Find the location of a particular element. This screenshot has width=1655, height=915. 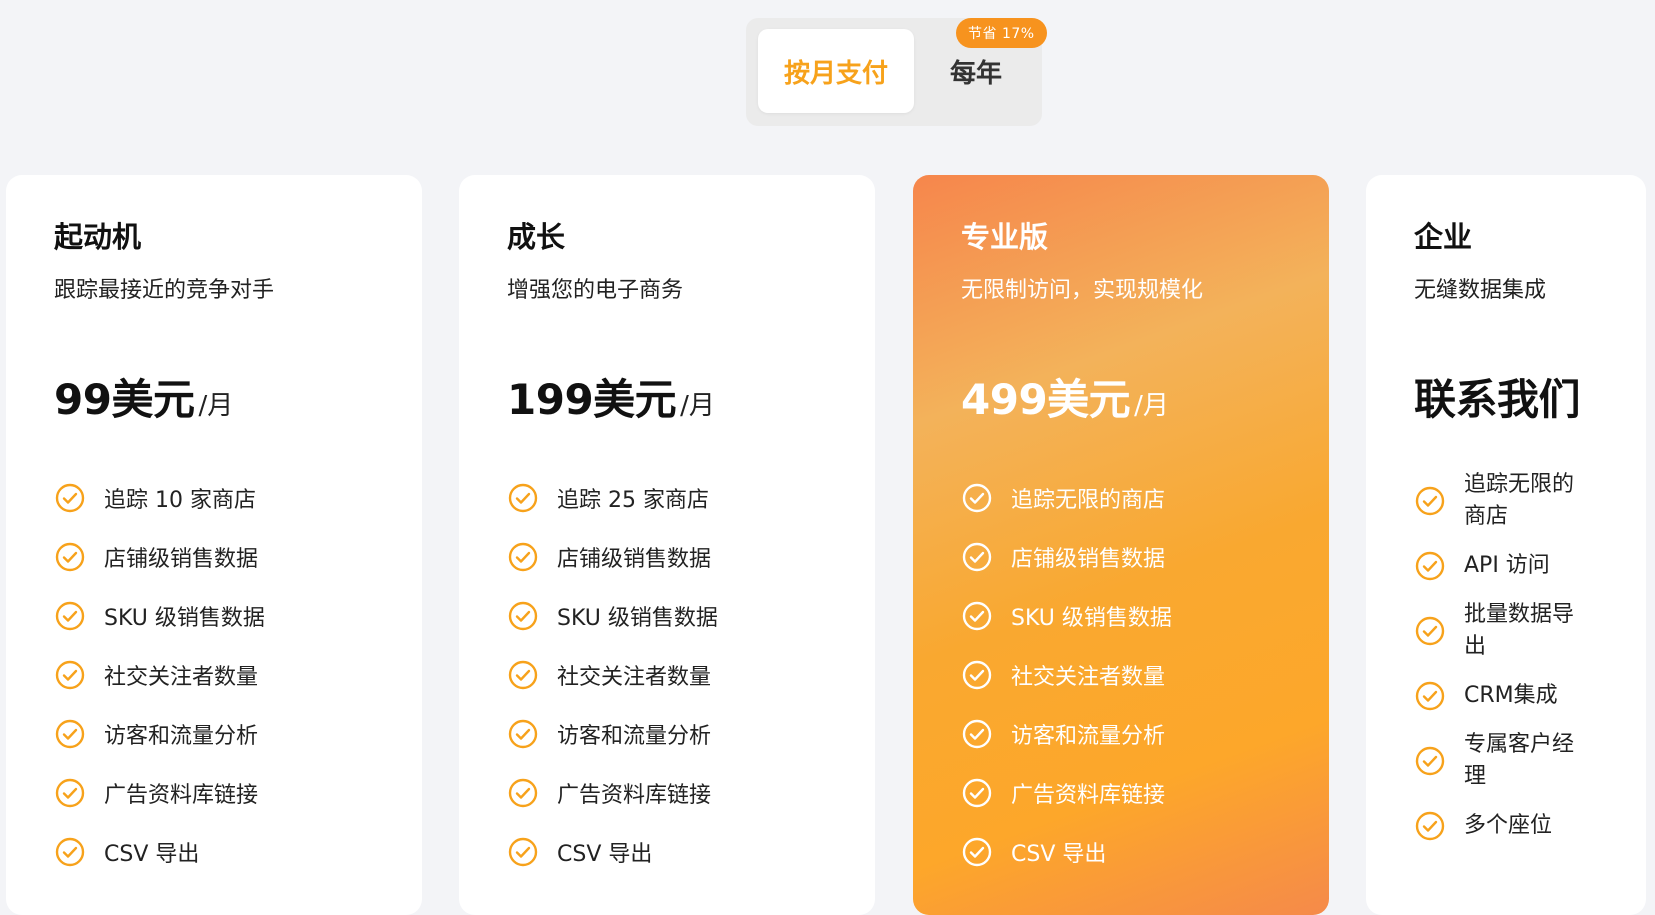

monthly-billing-label: 按月支付 is located at coordinates (835, 73).